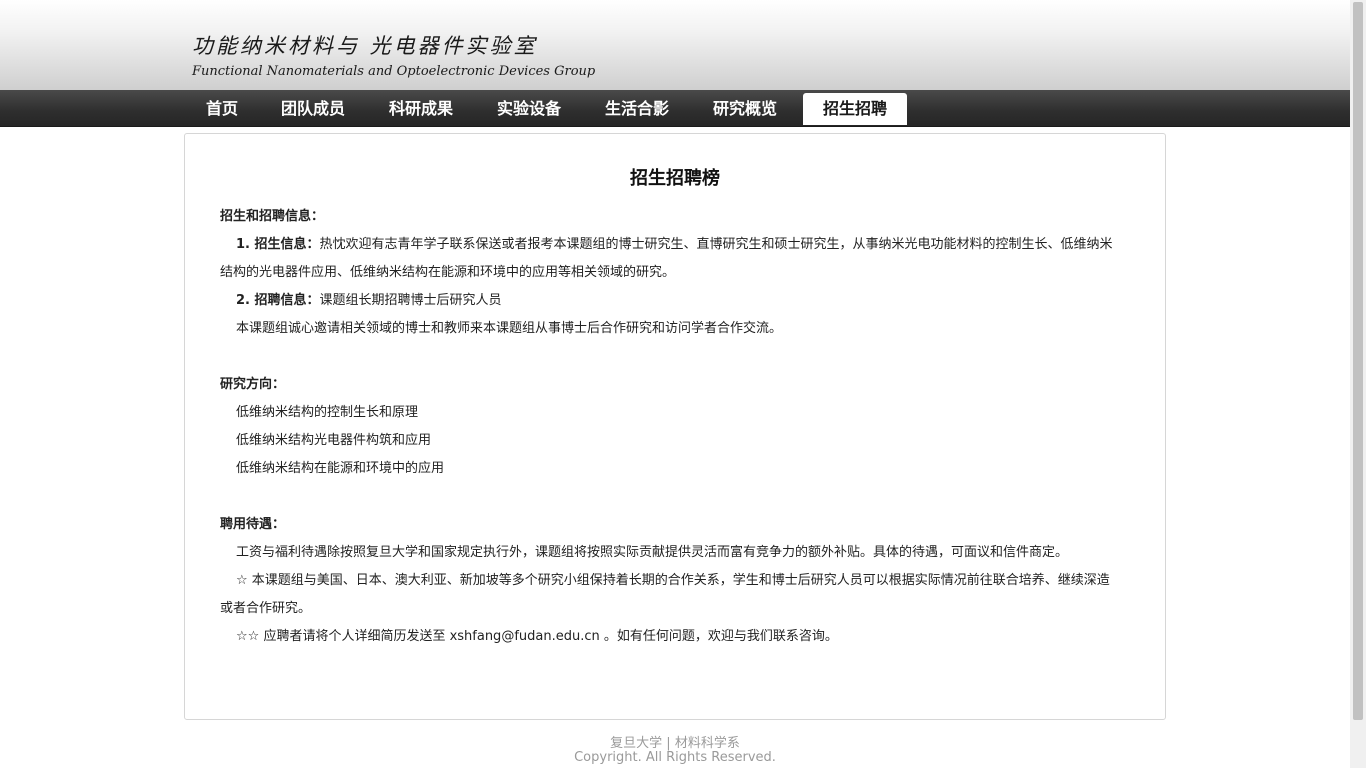 The image size is (1366, 768). Describe the element at coordinates (313, 109) in the screenshot. I see `nav-item-team: 团队成员` at that location.